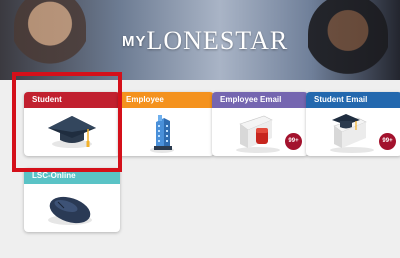  I want to click on mylonestar-logo: MYLONESTAR, so click(205, 41).